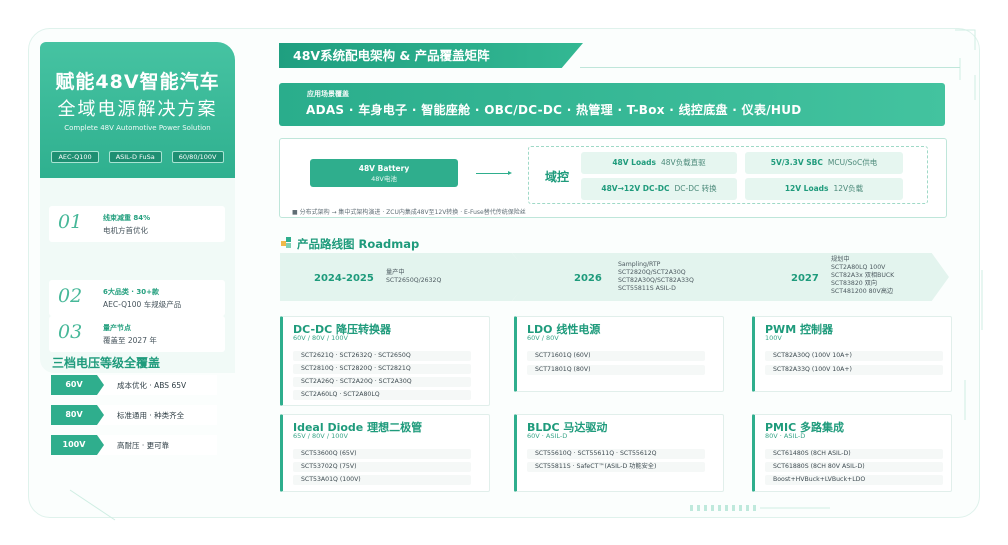 The height and width of the screenshot is (545, 1008). Describe the element at coordinates (656, 280) in the screenshot. I see `roadmap-line: SCT82A30Q/SCT82A33Q` at that location.